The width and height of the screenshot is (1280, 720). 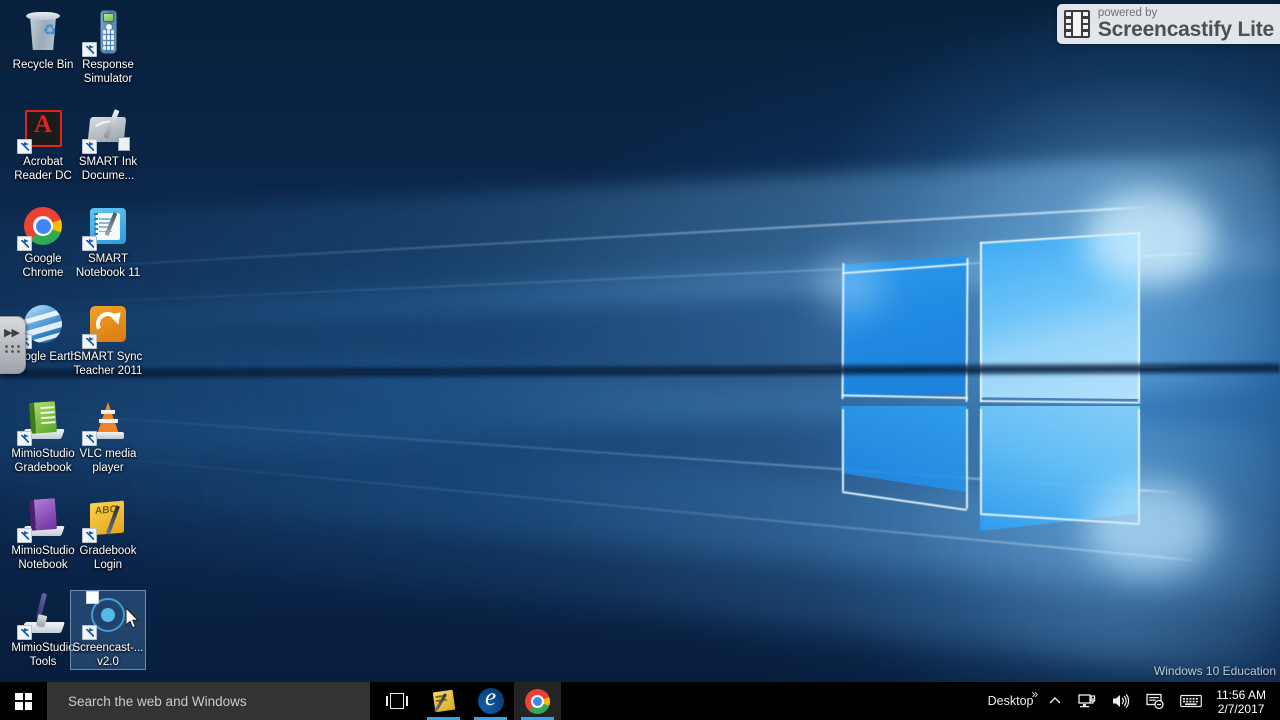 I want to click on desktop-icon-response-simulator: Response Simulator, so click(x=108, y=47).